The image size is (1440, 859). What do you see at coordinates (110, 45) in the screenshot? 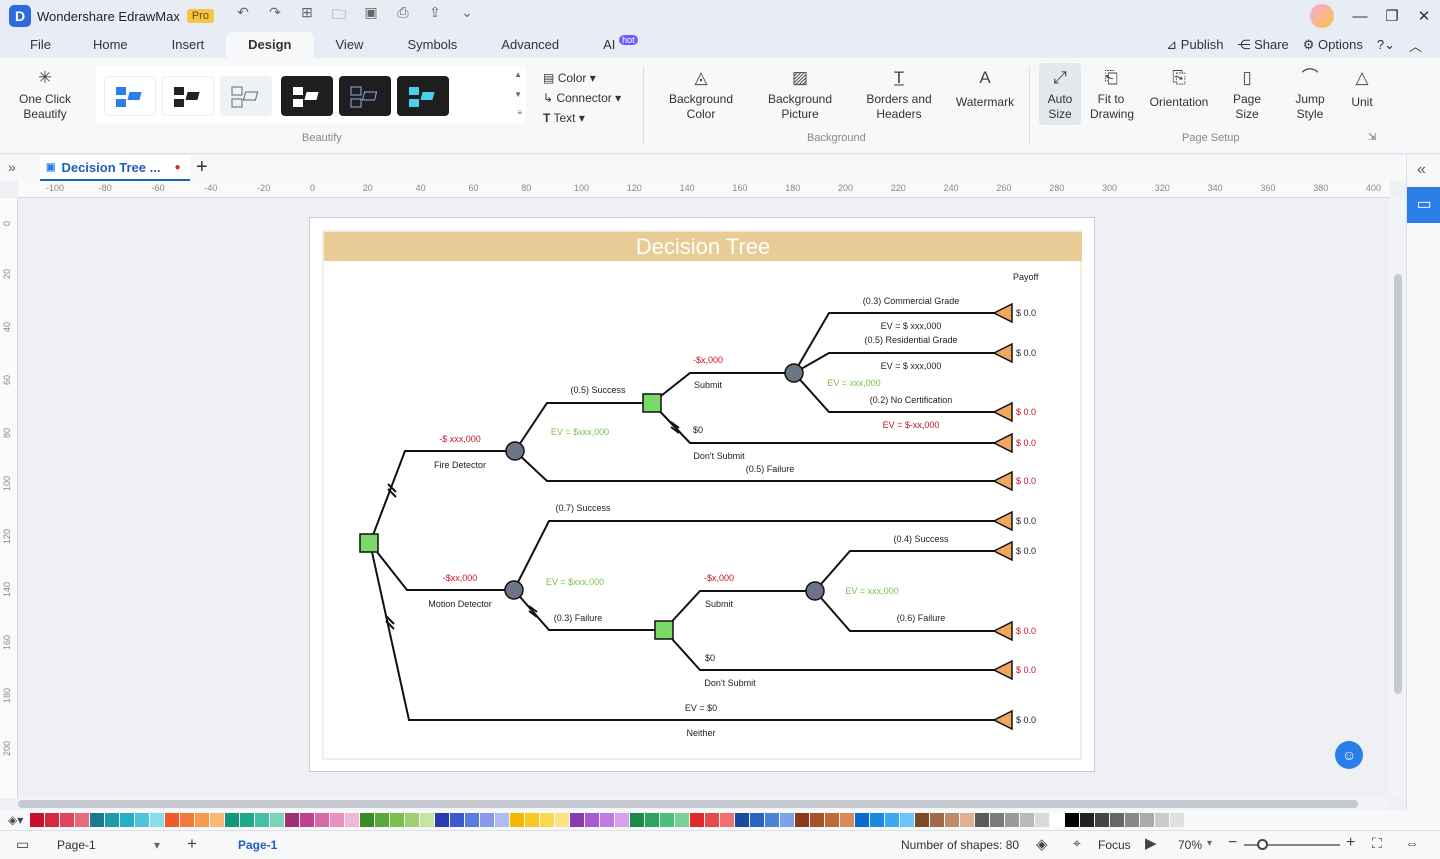
I see `menu-home: Home` at bounding box center [110, 45].